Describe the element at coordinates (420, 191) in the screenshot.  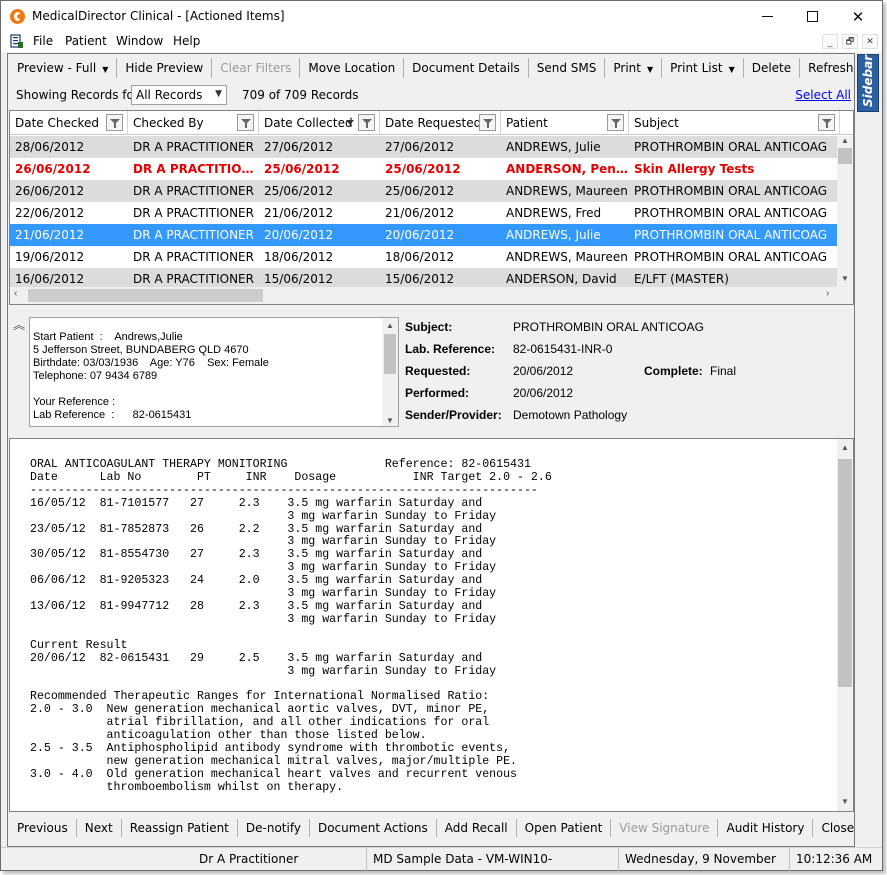
I see `cell-date-requested: 25/06/2012` at that location.